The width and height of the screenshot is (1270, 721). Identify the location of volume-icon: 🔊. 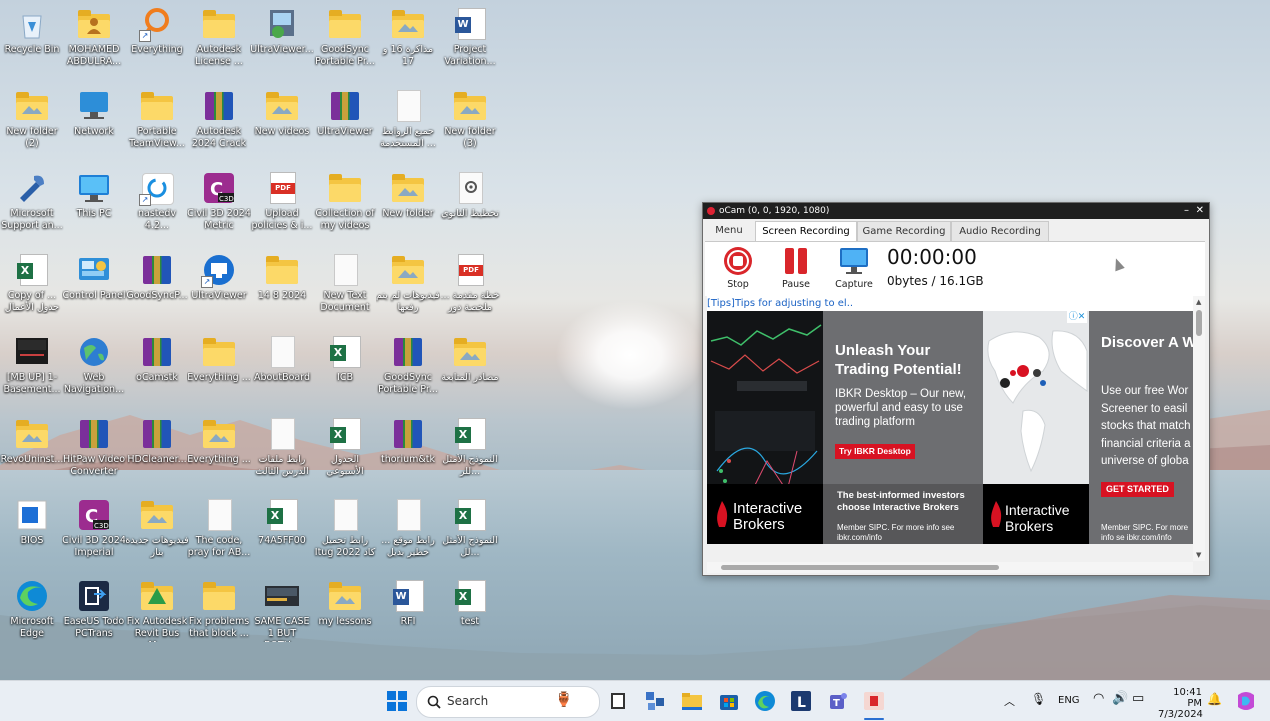
(1120, 698).